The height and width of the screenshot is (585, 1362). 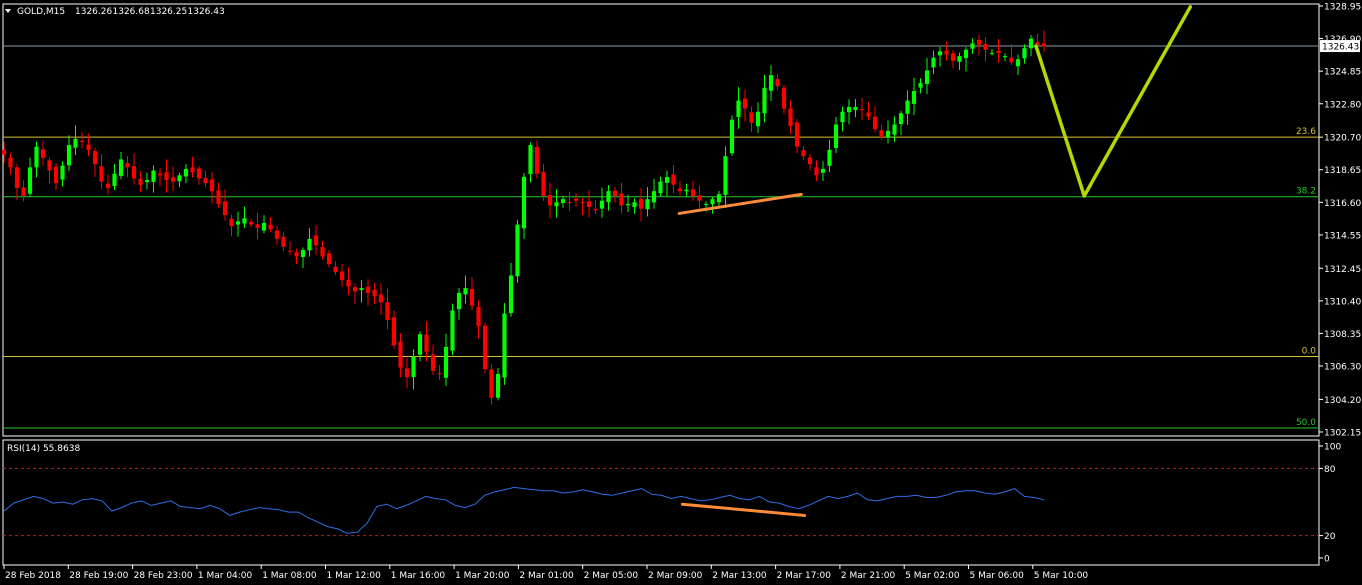 I want to click on forecast-path-line, so click(x=1113, y=101).